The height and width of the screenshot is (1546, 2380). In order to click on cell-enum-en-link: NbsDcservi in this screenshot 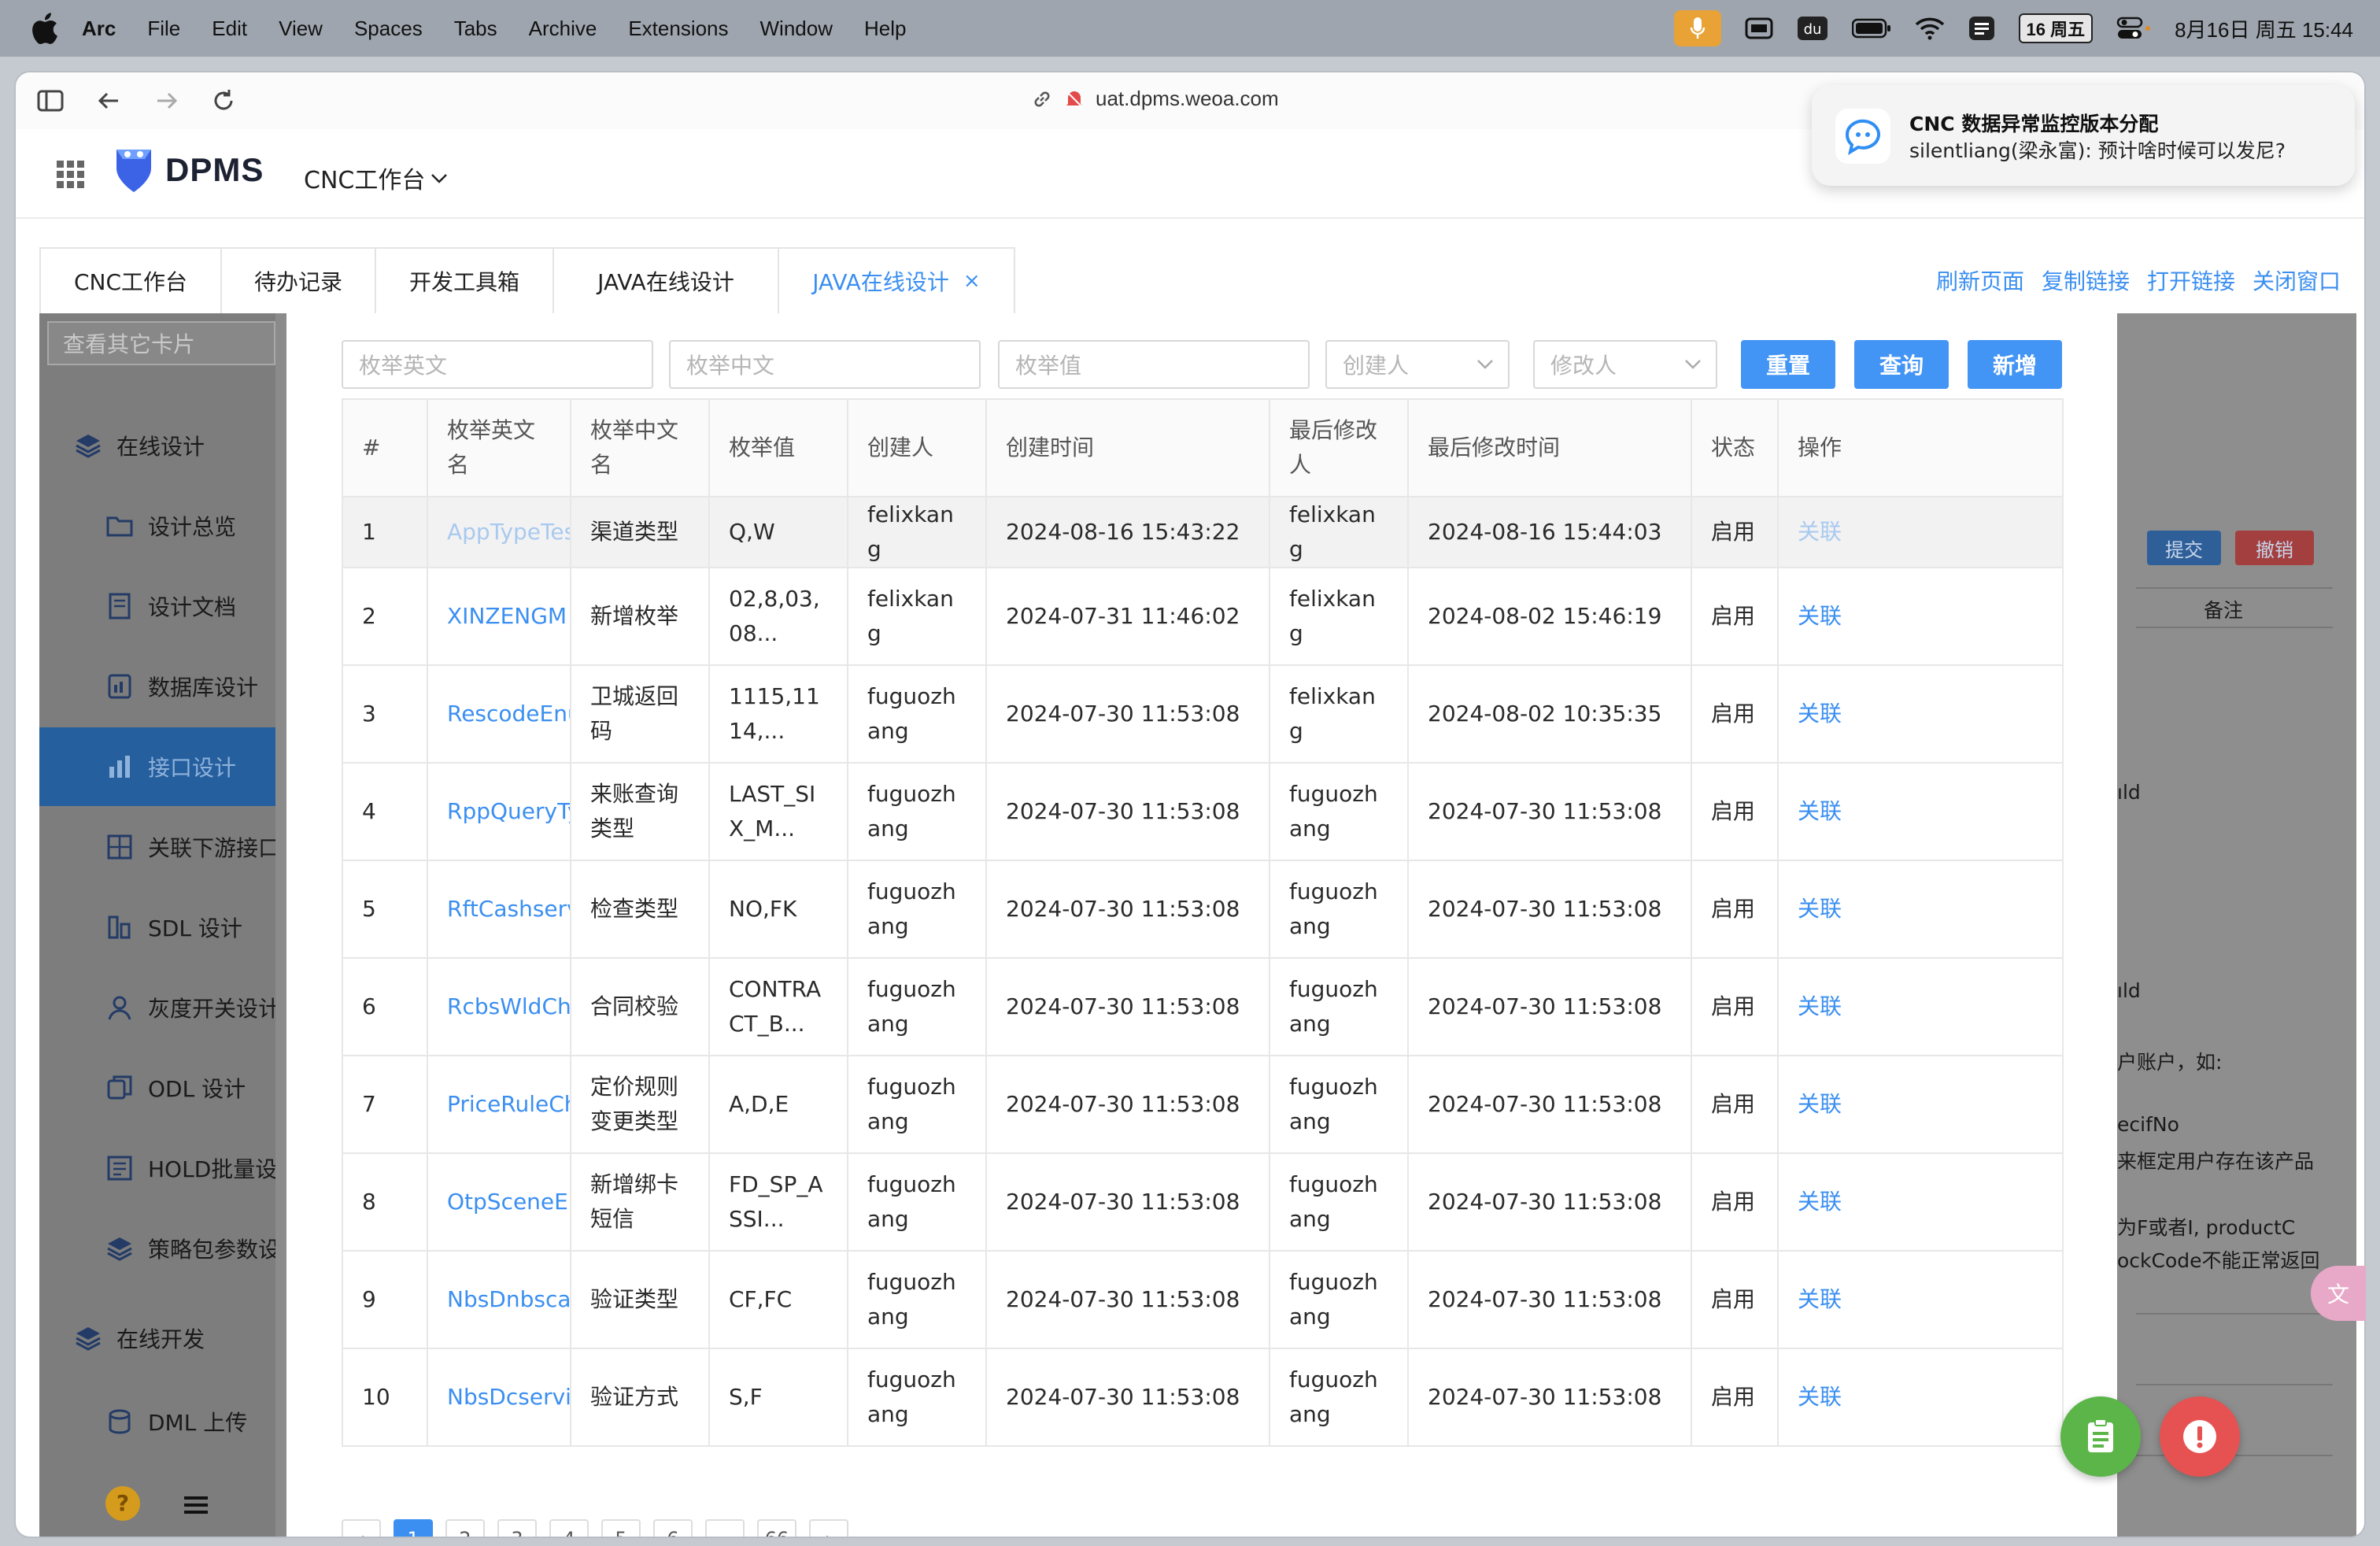, I will do `click(499, 1397)`.